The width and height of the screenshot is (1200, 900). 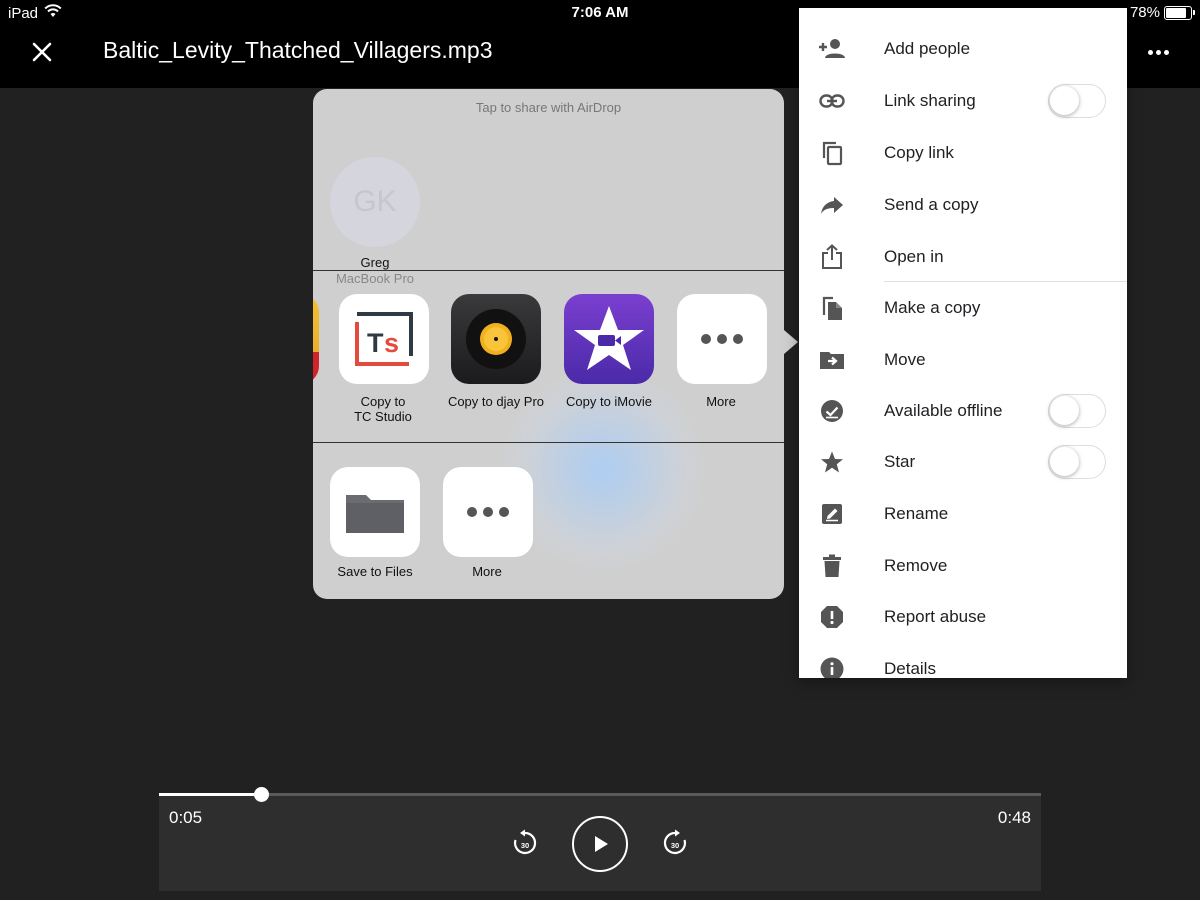 What do you see at coordinates (600, 794) in the screenshot?
I see `progress-track` at bounding box center [600, 794].